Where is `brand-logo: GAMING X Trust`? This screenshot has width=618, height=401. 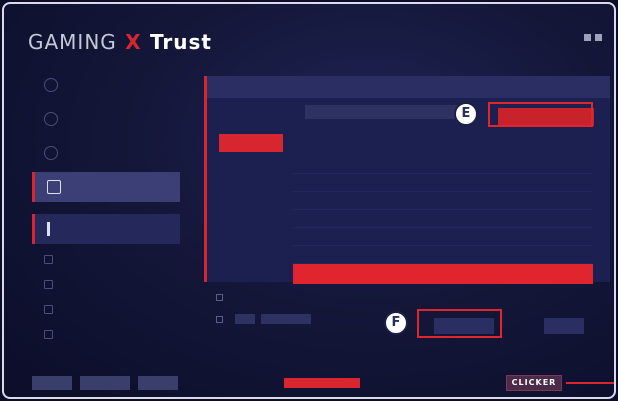
brand-logo: GAMING X Trust is located at coordinates (120, 42).